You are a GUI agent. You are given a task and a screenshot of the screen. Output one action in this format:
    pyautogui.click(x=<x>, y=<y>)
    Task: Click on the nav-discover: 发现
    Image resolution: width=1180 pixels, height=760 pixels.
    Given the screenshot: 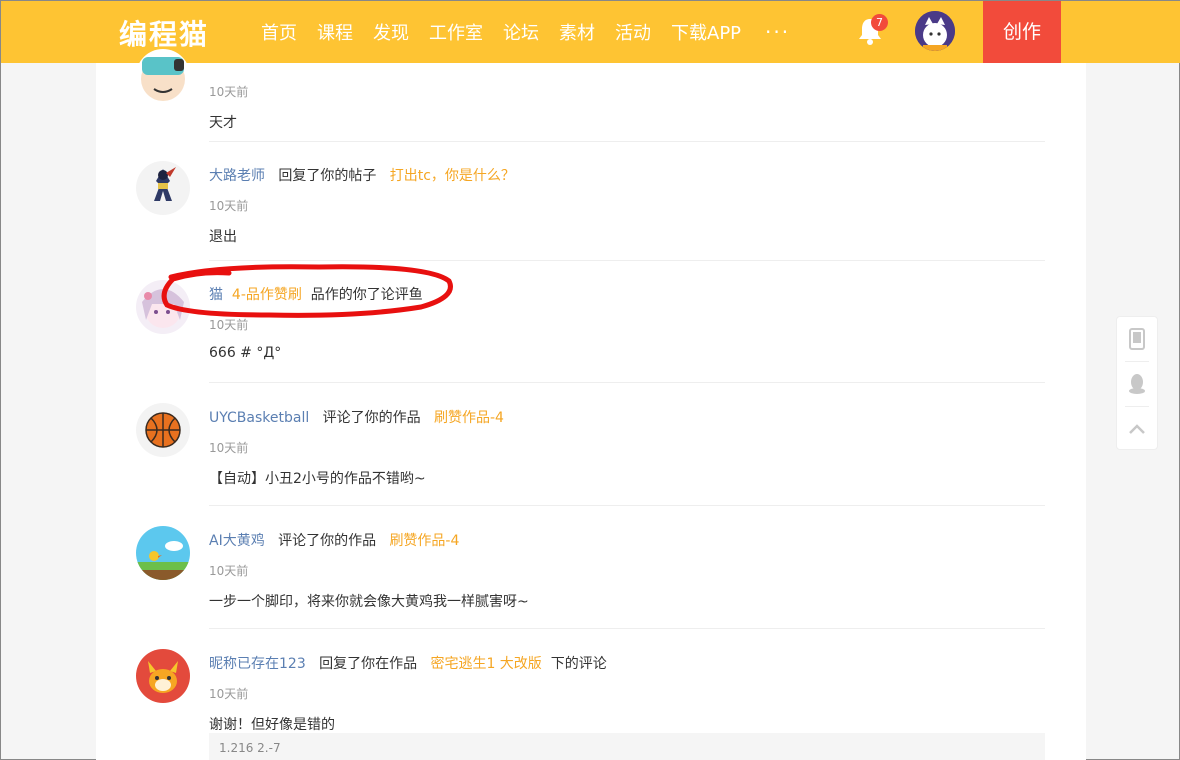 What is the action you would take?
    pyautogui.click(x=391, y=32)
    